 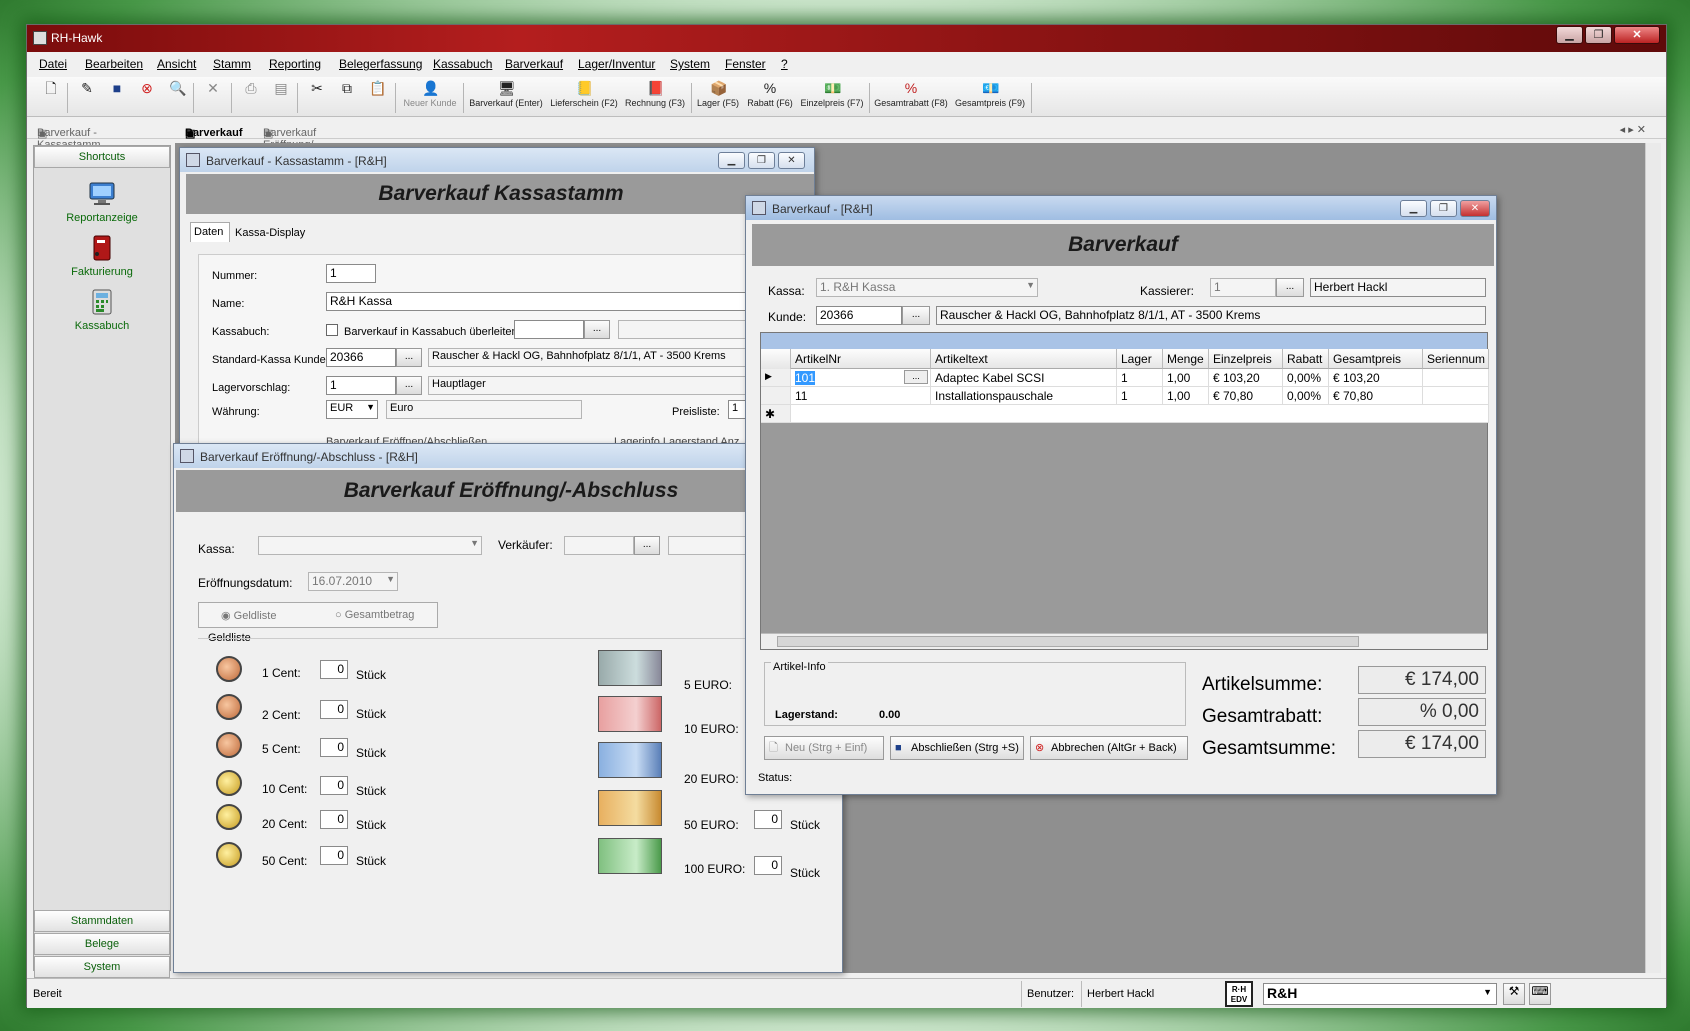 I want to click on radio-geldliste: ◉ Geldliste, so click(x=248, y=615).